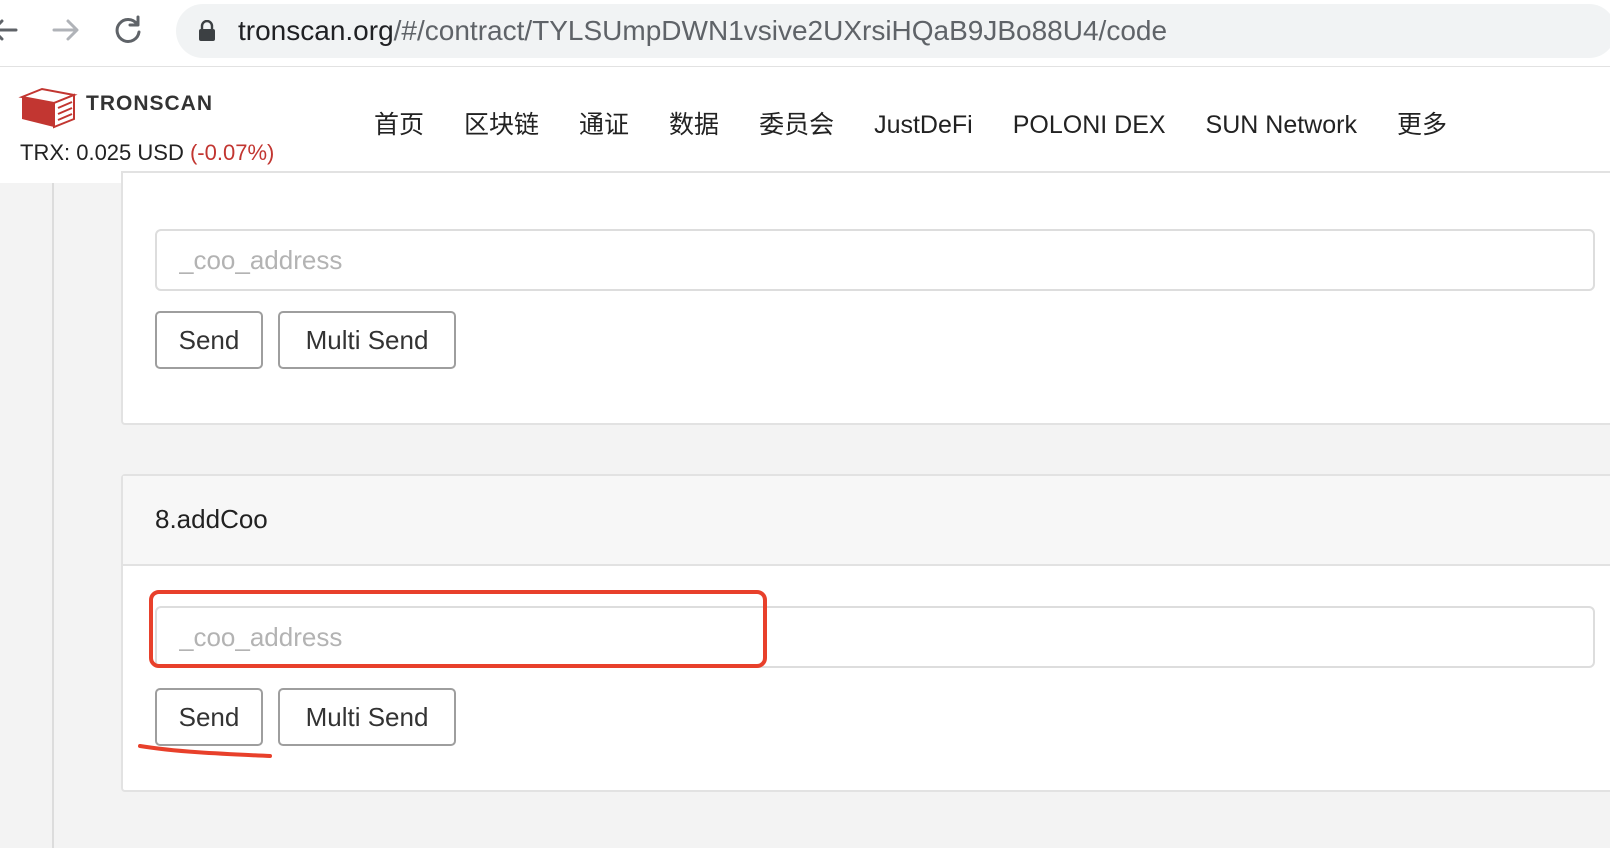 The width and height of the screenshot is (1610, 848). I want to click on trx-price: TRX: 0.025 USD (-0.07%), so click(147, 153).